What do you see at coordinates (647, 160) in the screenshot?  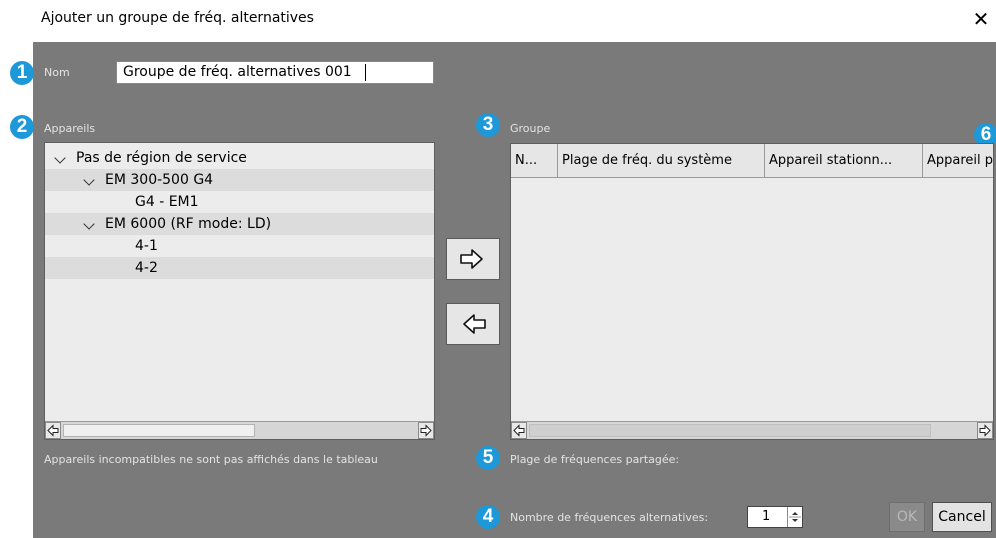 I see `column-header-label: Plage de fréq. du système` at bounding box center [647, 160].